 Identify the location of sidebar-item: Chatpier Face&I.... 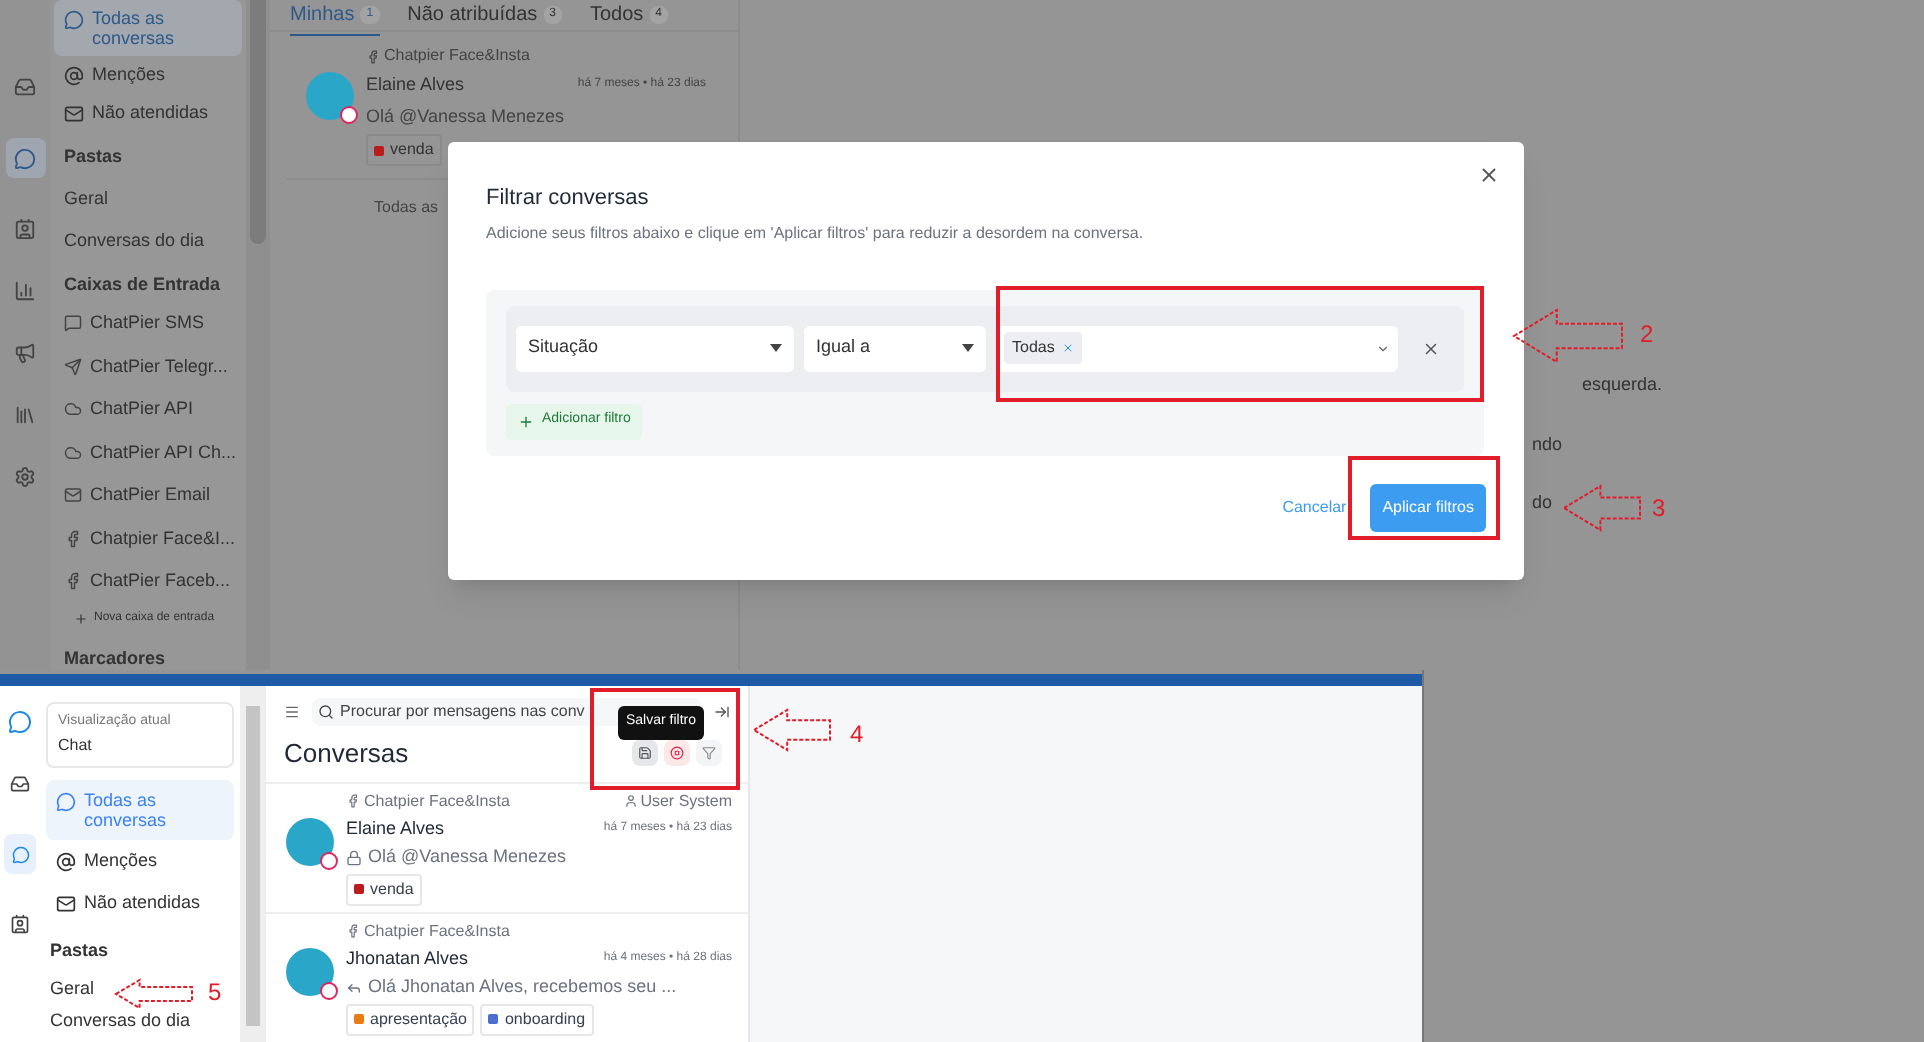
(148, 538).